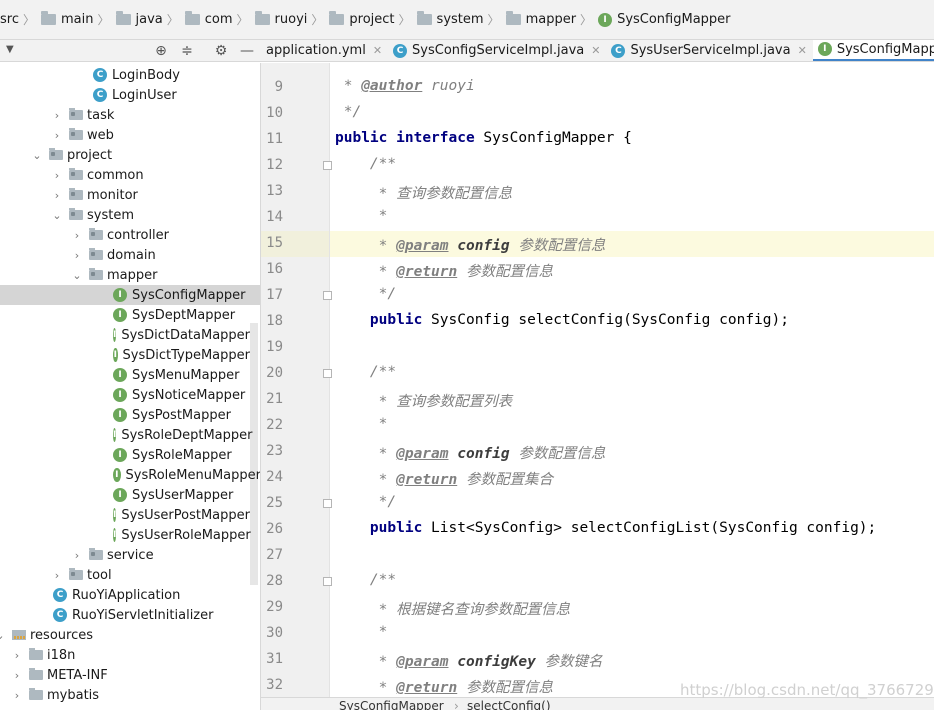 The image size is (934, 710). What do you see at coordinates (20, 20) in the screenshot?
I see `breadcrumb-item-src: src 〉` at bounding box center [20, 20].